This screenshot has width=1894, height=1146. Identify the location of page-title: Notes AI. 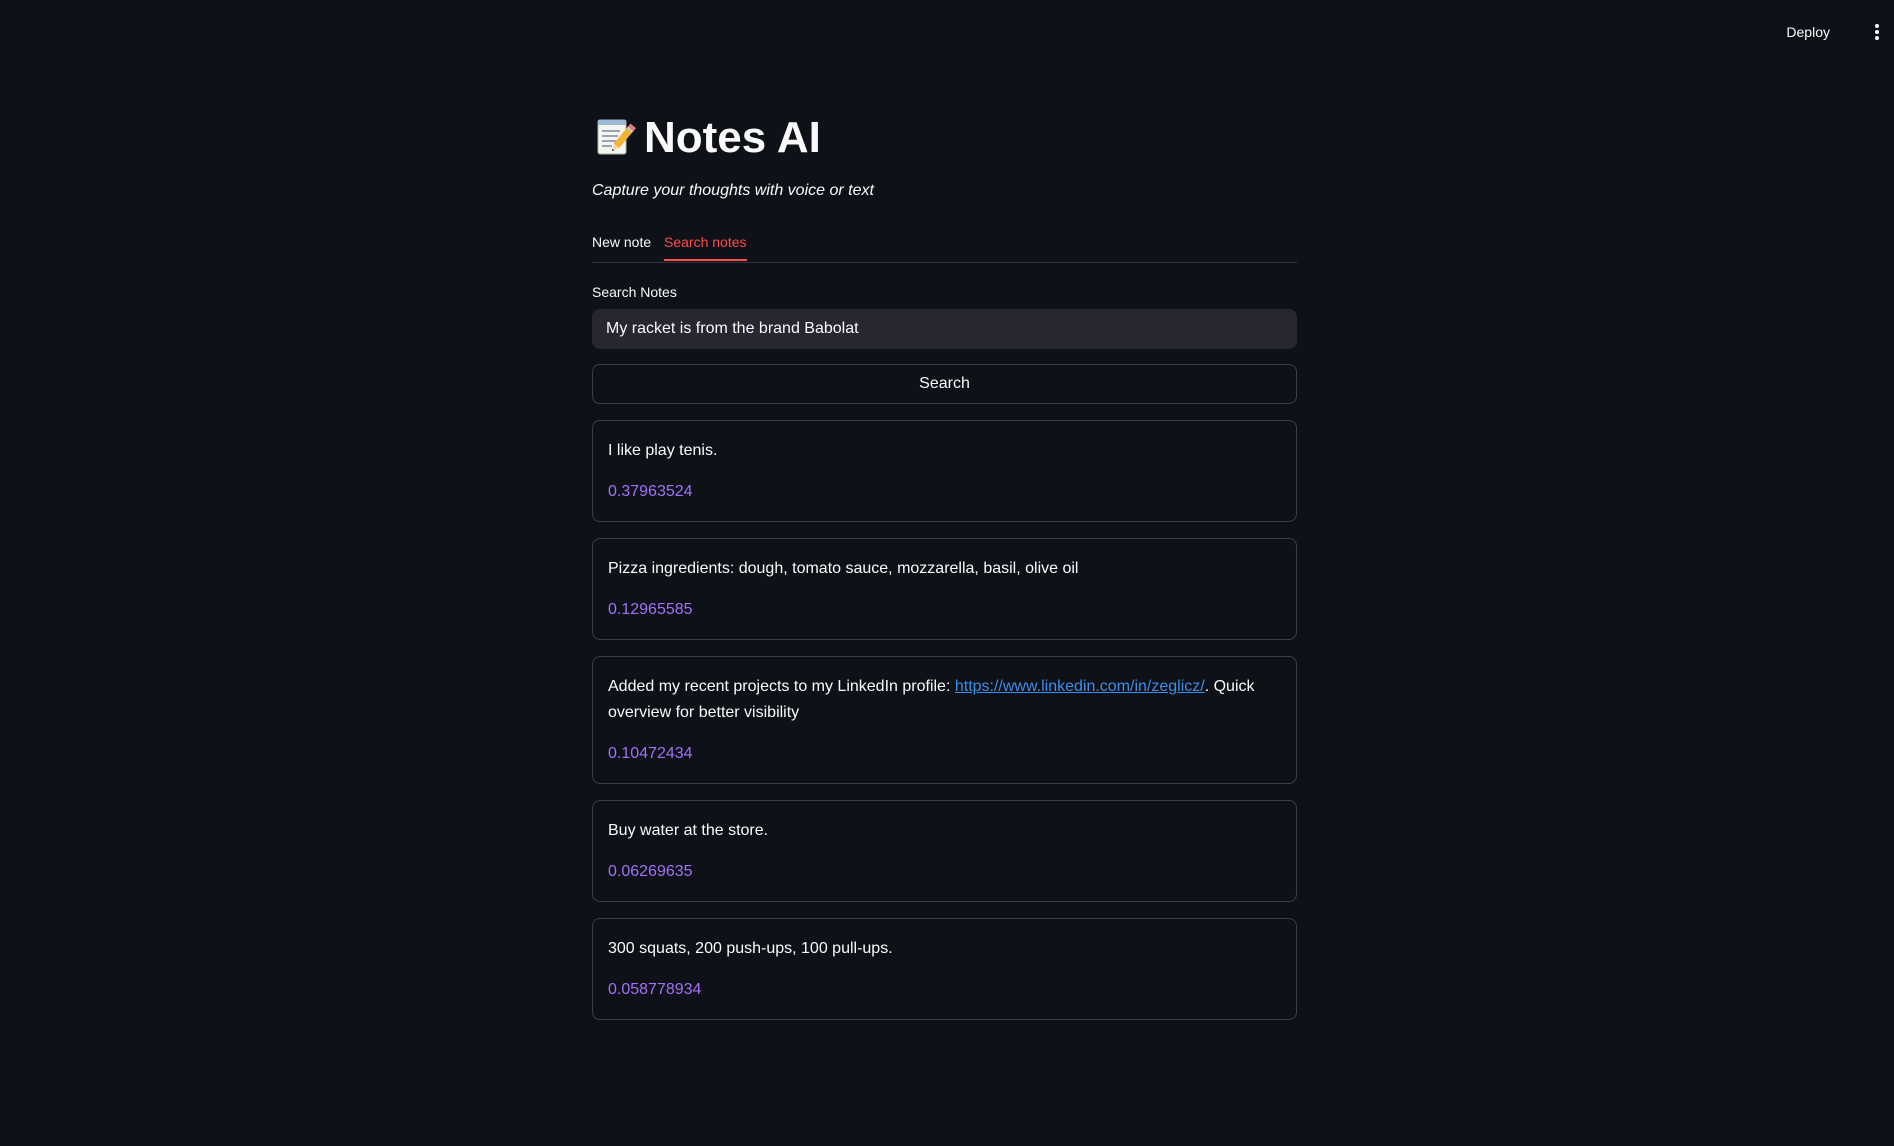
(707, 138).